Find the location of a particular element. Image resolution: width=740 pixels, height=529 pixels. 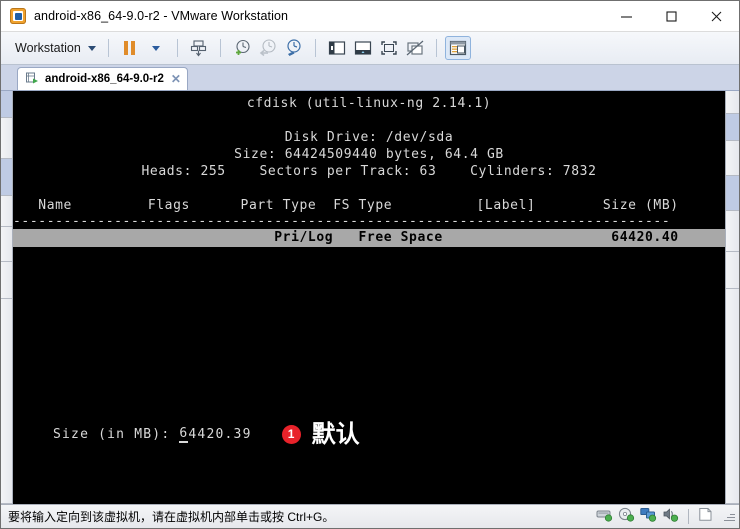

vm-tab-label: android-x86_64-9.0-r2 is located at coordinates (104, 79).